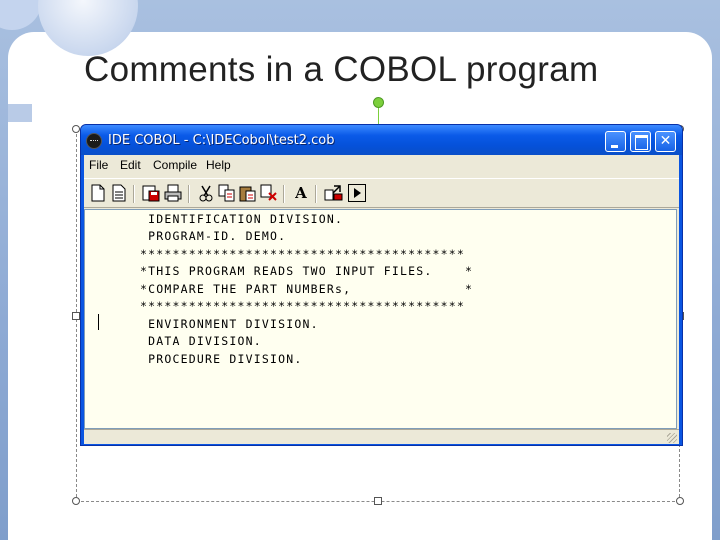 This screenshot has height=540, width=720. What do you see at coordinates (98, 165) in the screenshot?
I see `menu-file: File` at bounding box center [98, 165].